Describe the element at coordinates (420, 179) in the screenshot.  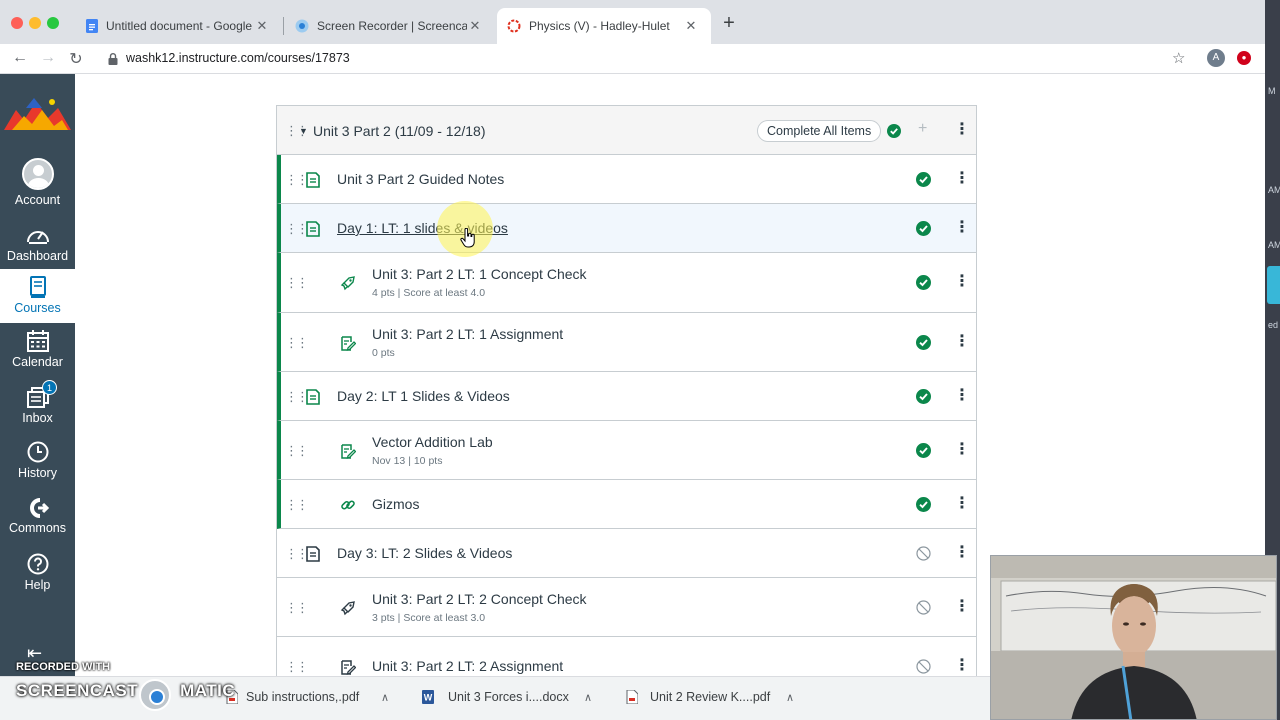
I see `module-item-title-link: Unit 3 Part 2 Guided Notes` at that location.